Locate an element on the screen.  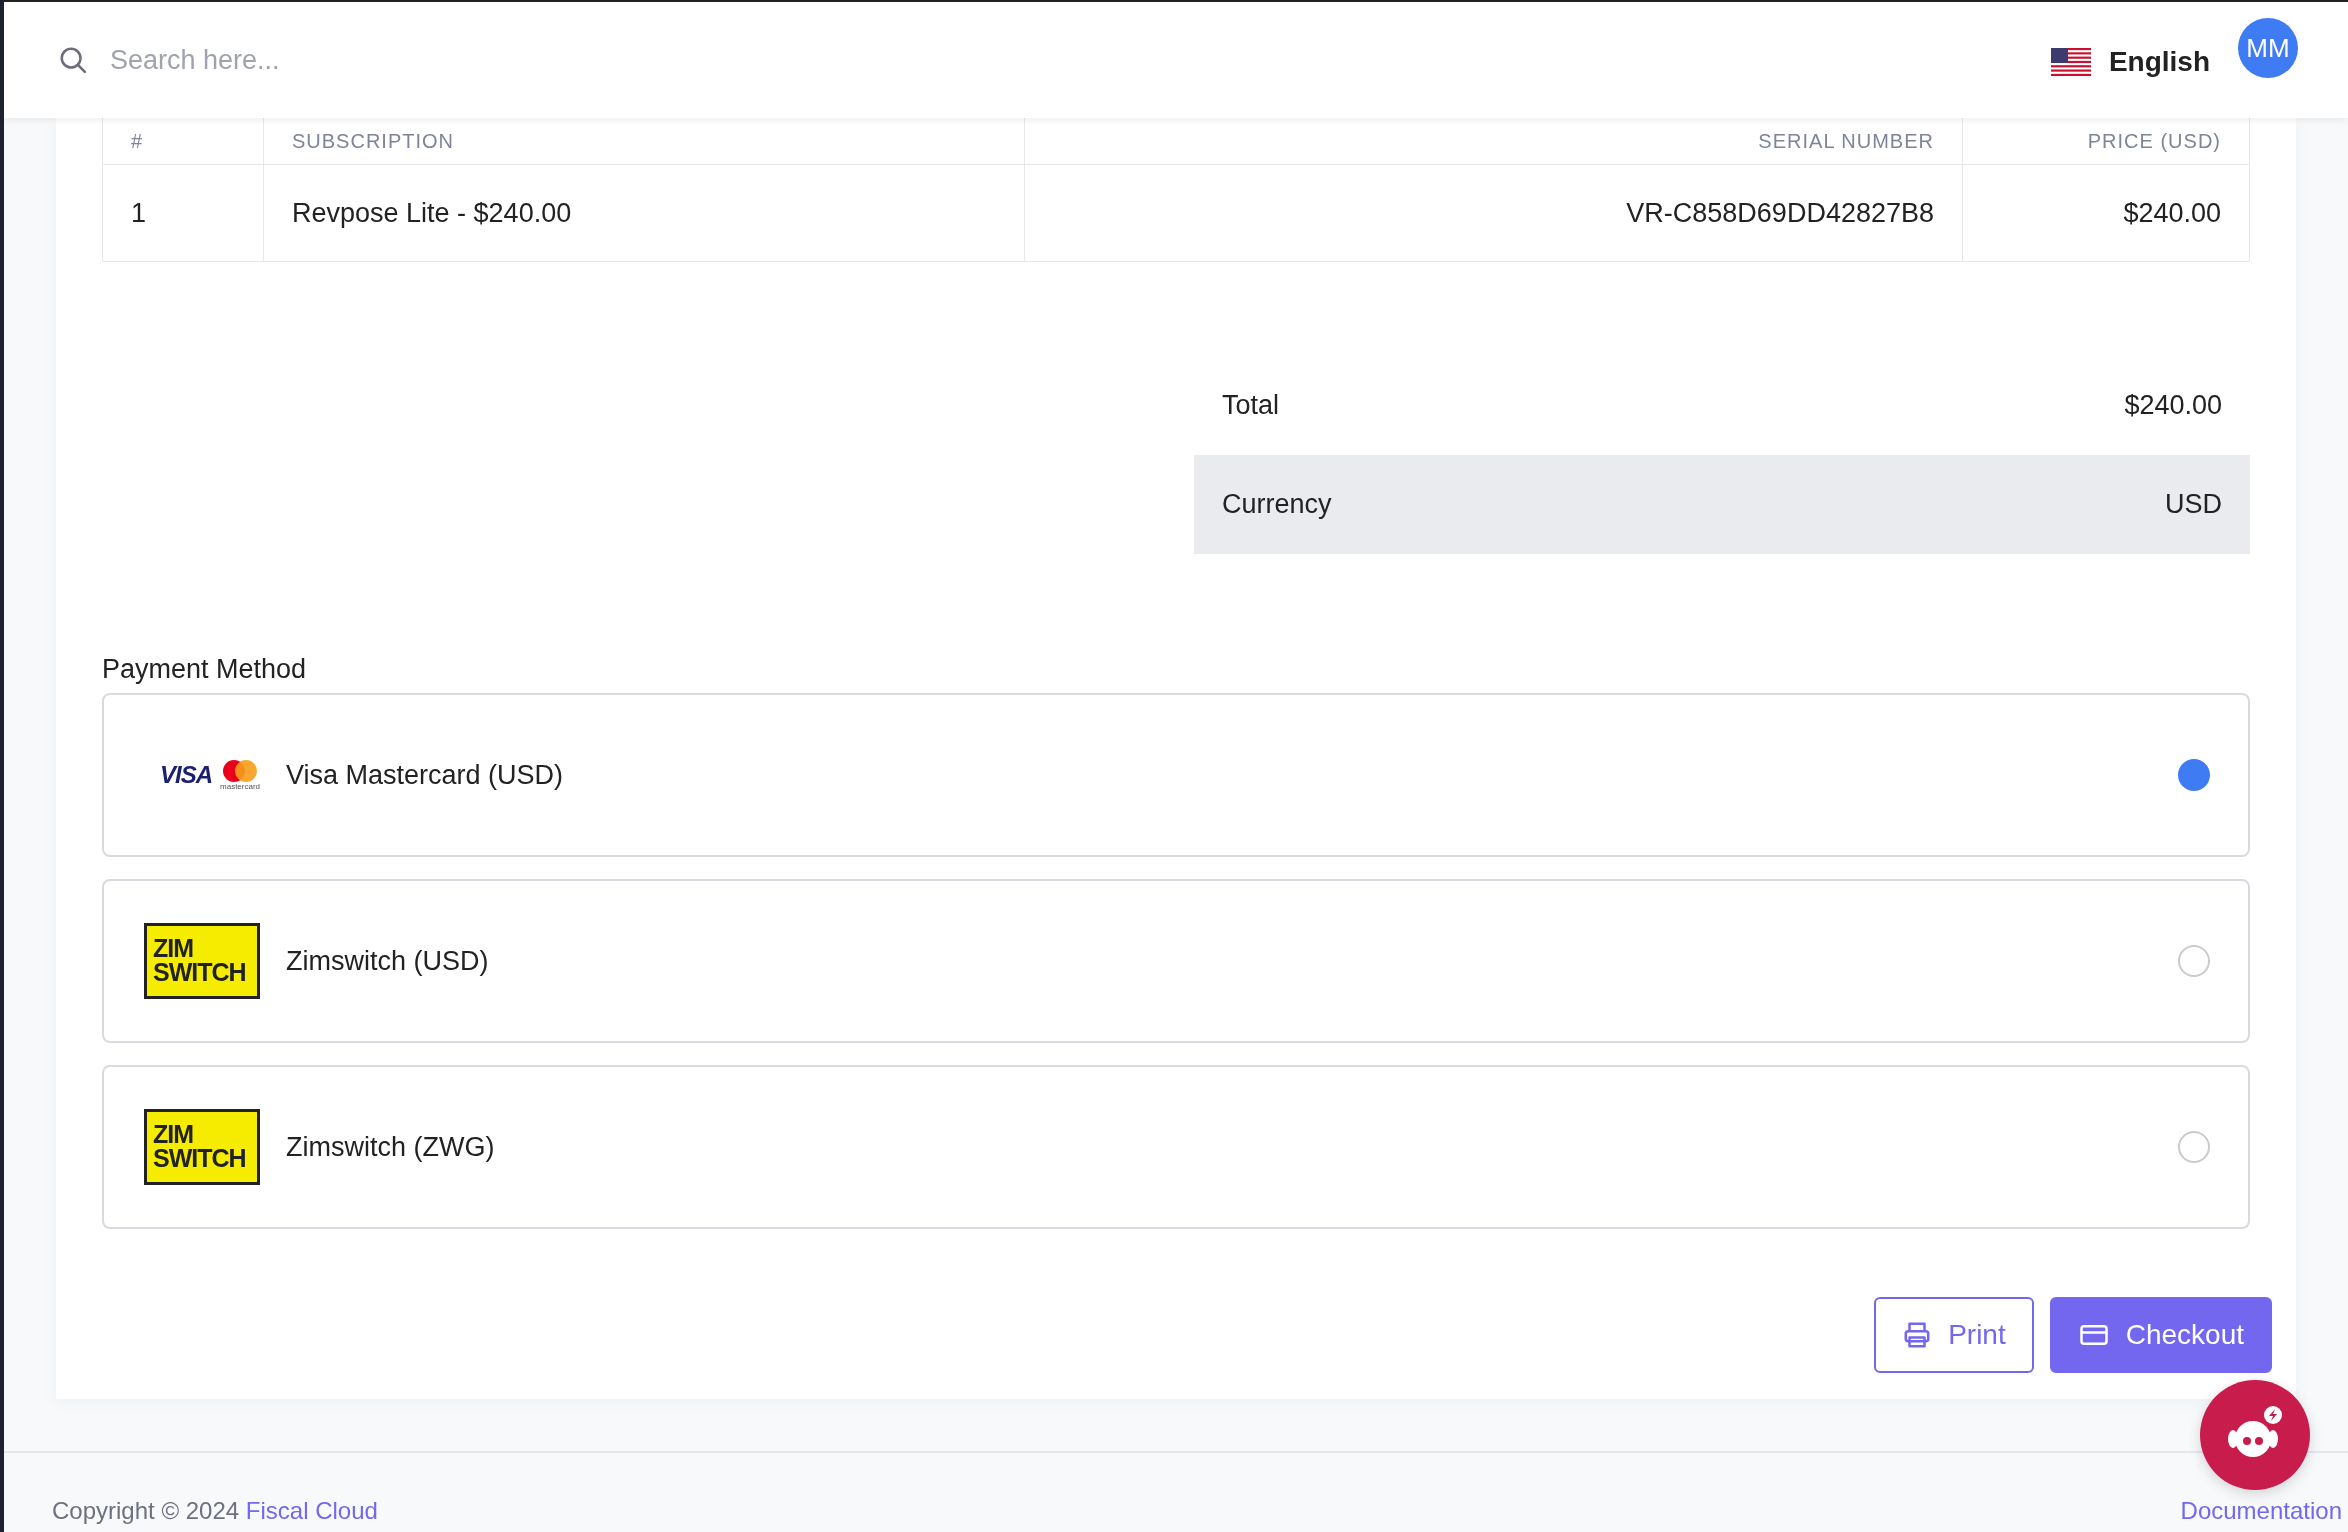
option-label: Visa Mastercard (USD) is located at coordinates (425, 775).